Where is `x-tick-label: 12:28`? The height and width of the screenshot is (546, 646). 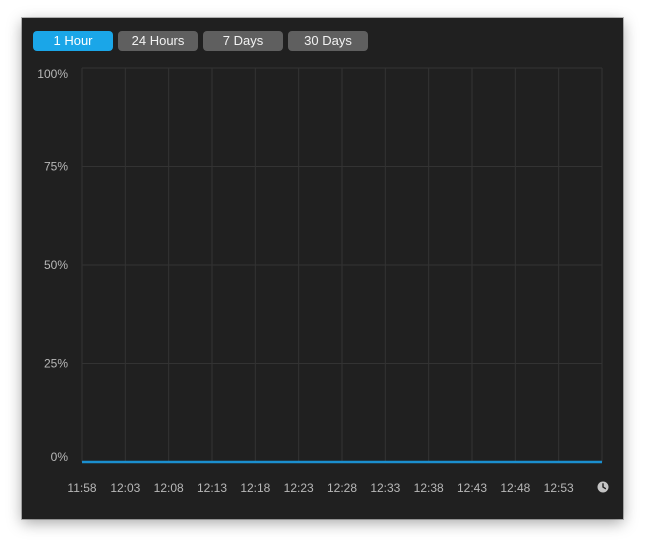
x-tick-label: 12:28 is located at coordinates (342, 488).